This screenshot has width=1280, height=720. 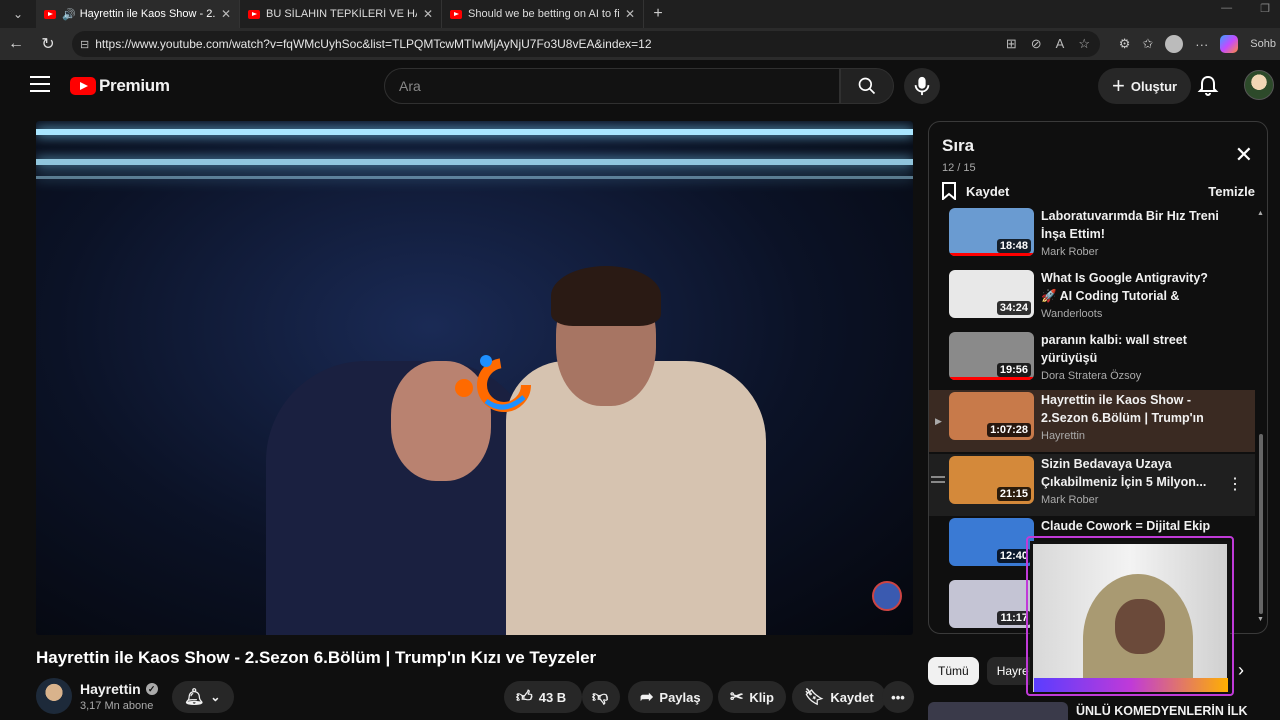 What do you see at coordinates (647, 697) in the screenshot?
I see `share-icon: ➦` at bounding box center [647, 697].